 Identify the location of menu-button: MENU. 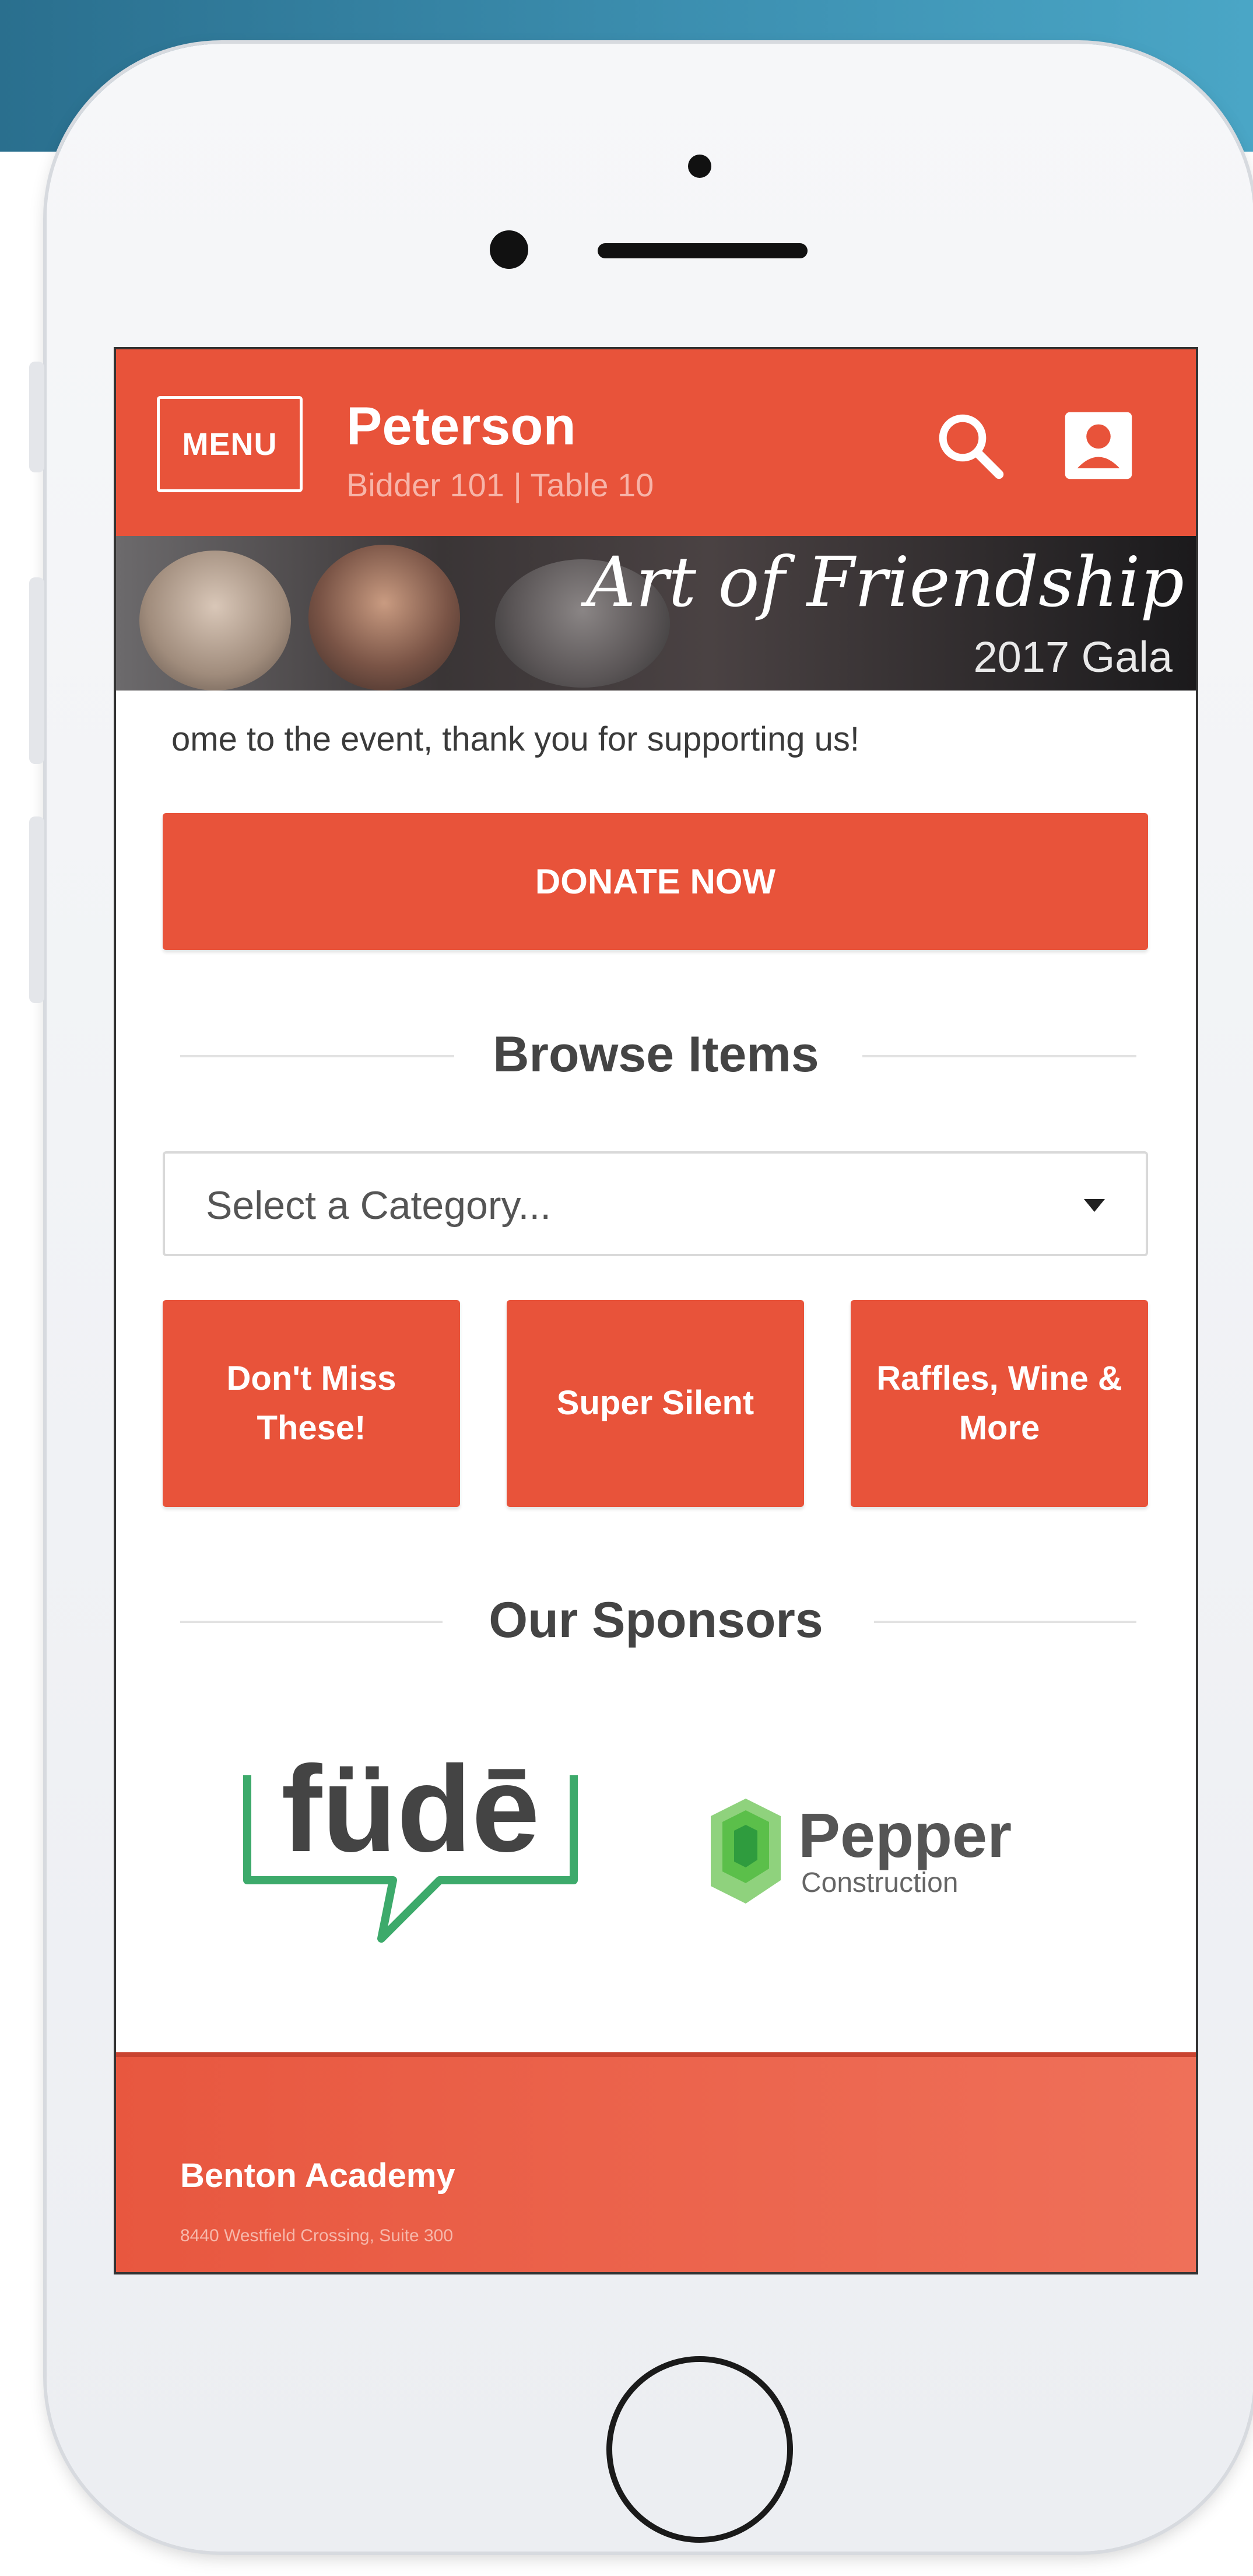
(230, 444).